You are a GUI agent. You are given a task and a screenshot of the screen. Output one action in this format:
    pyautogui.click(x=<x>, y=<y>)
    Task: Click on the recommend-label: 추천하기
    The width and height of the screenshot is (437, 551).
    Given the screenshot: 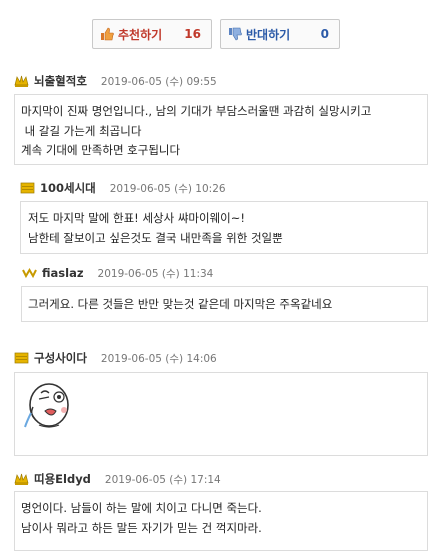 What is the action you would take?
    pyautogui.click(x=140, y=34)
    